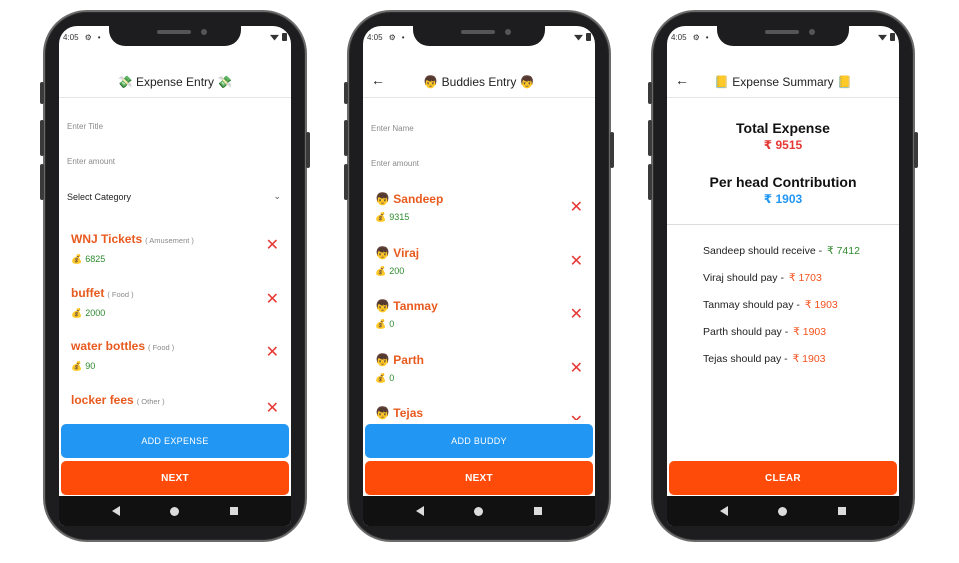 Image resolution: width=959 pixels, height=563 pixels. Describe the element at coordinates (175, 356) in the screenshot. I see `list-item: water bottles( Food ) 💰 90 ✕` at that location.